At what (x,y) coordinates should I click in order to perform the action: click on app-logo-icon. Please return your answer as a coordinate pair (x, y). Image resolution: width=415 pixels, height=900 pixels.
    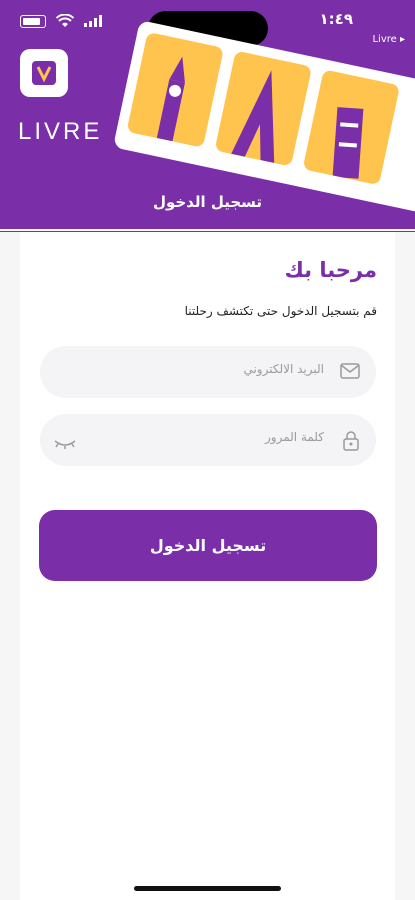
    Looking at the image, I should click on (44, 73).